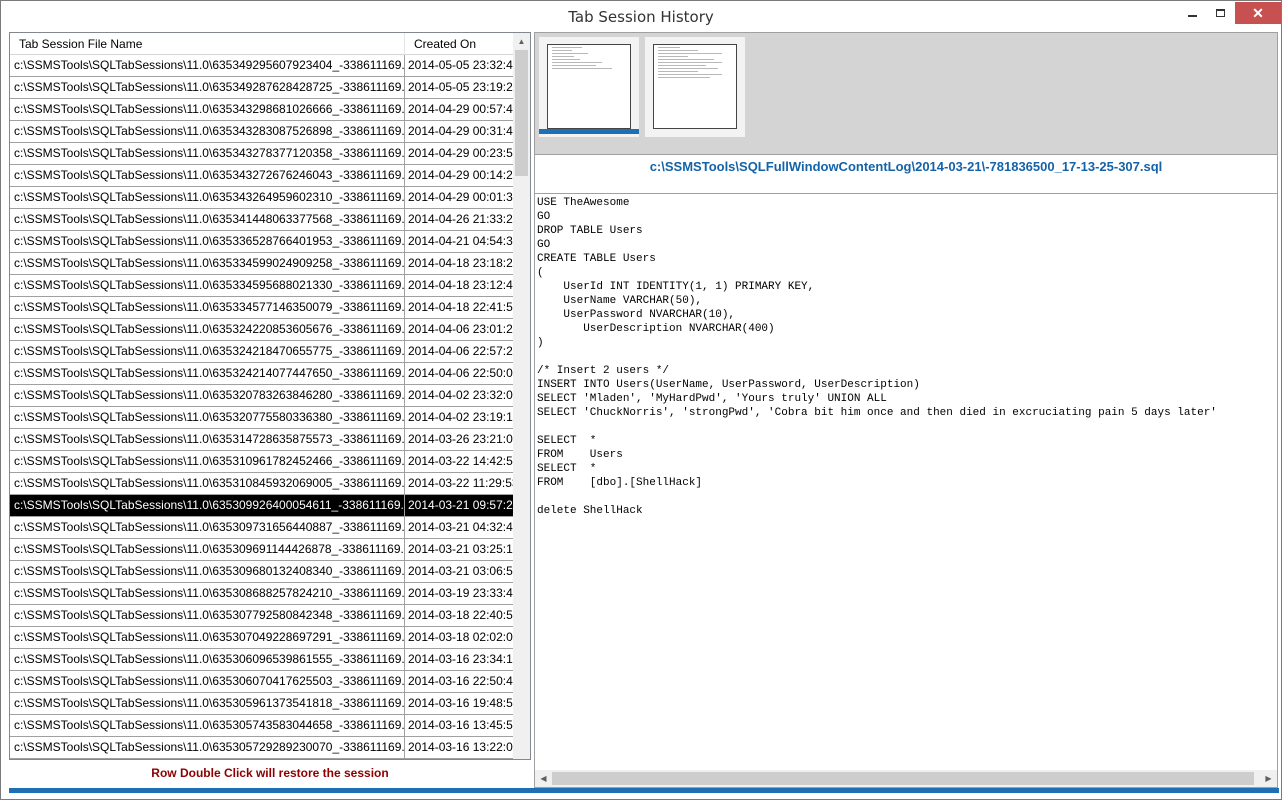  Describe the element at coordinates (543, 778) in the screenshot. I see `scroll-left-arrow-icon: ◀` at that location.